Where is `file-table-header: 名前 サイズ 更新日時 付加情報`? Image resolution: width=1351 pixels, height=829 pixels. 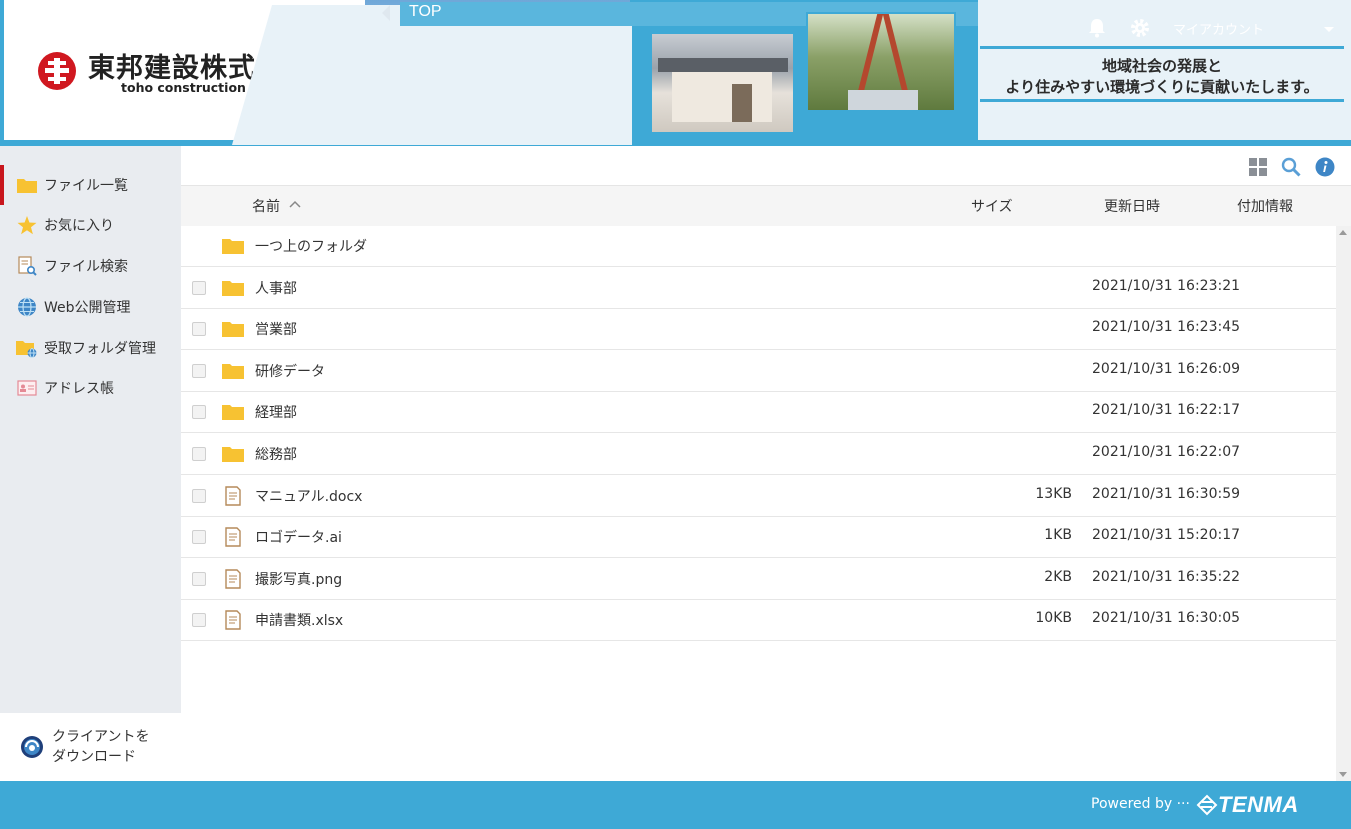
file-table-header: 名前 サイズ 更新日時 付加情報 is located at coordinates (766, 206).